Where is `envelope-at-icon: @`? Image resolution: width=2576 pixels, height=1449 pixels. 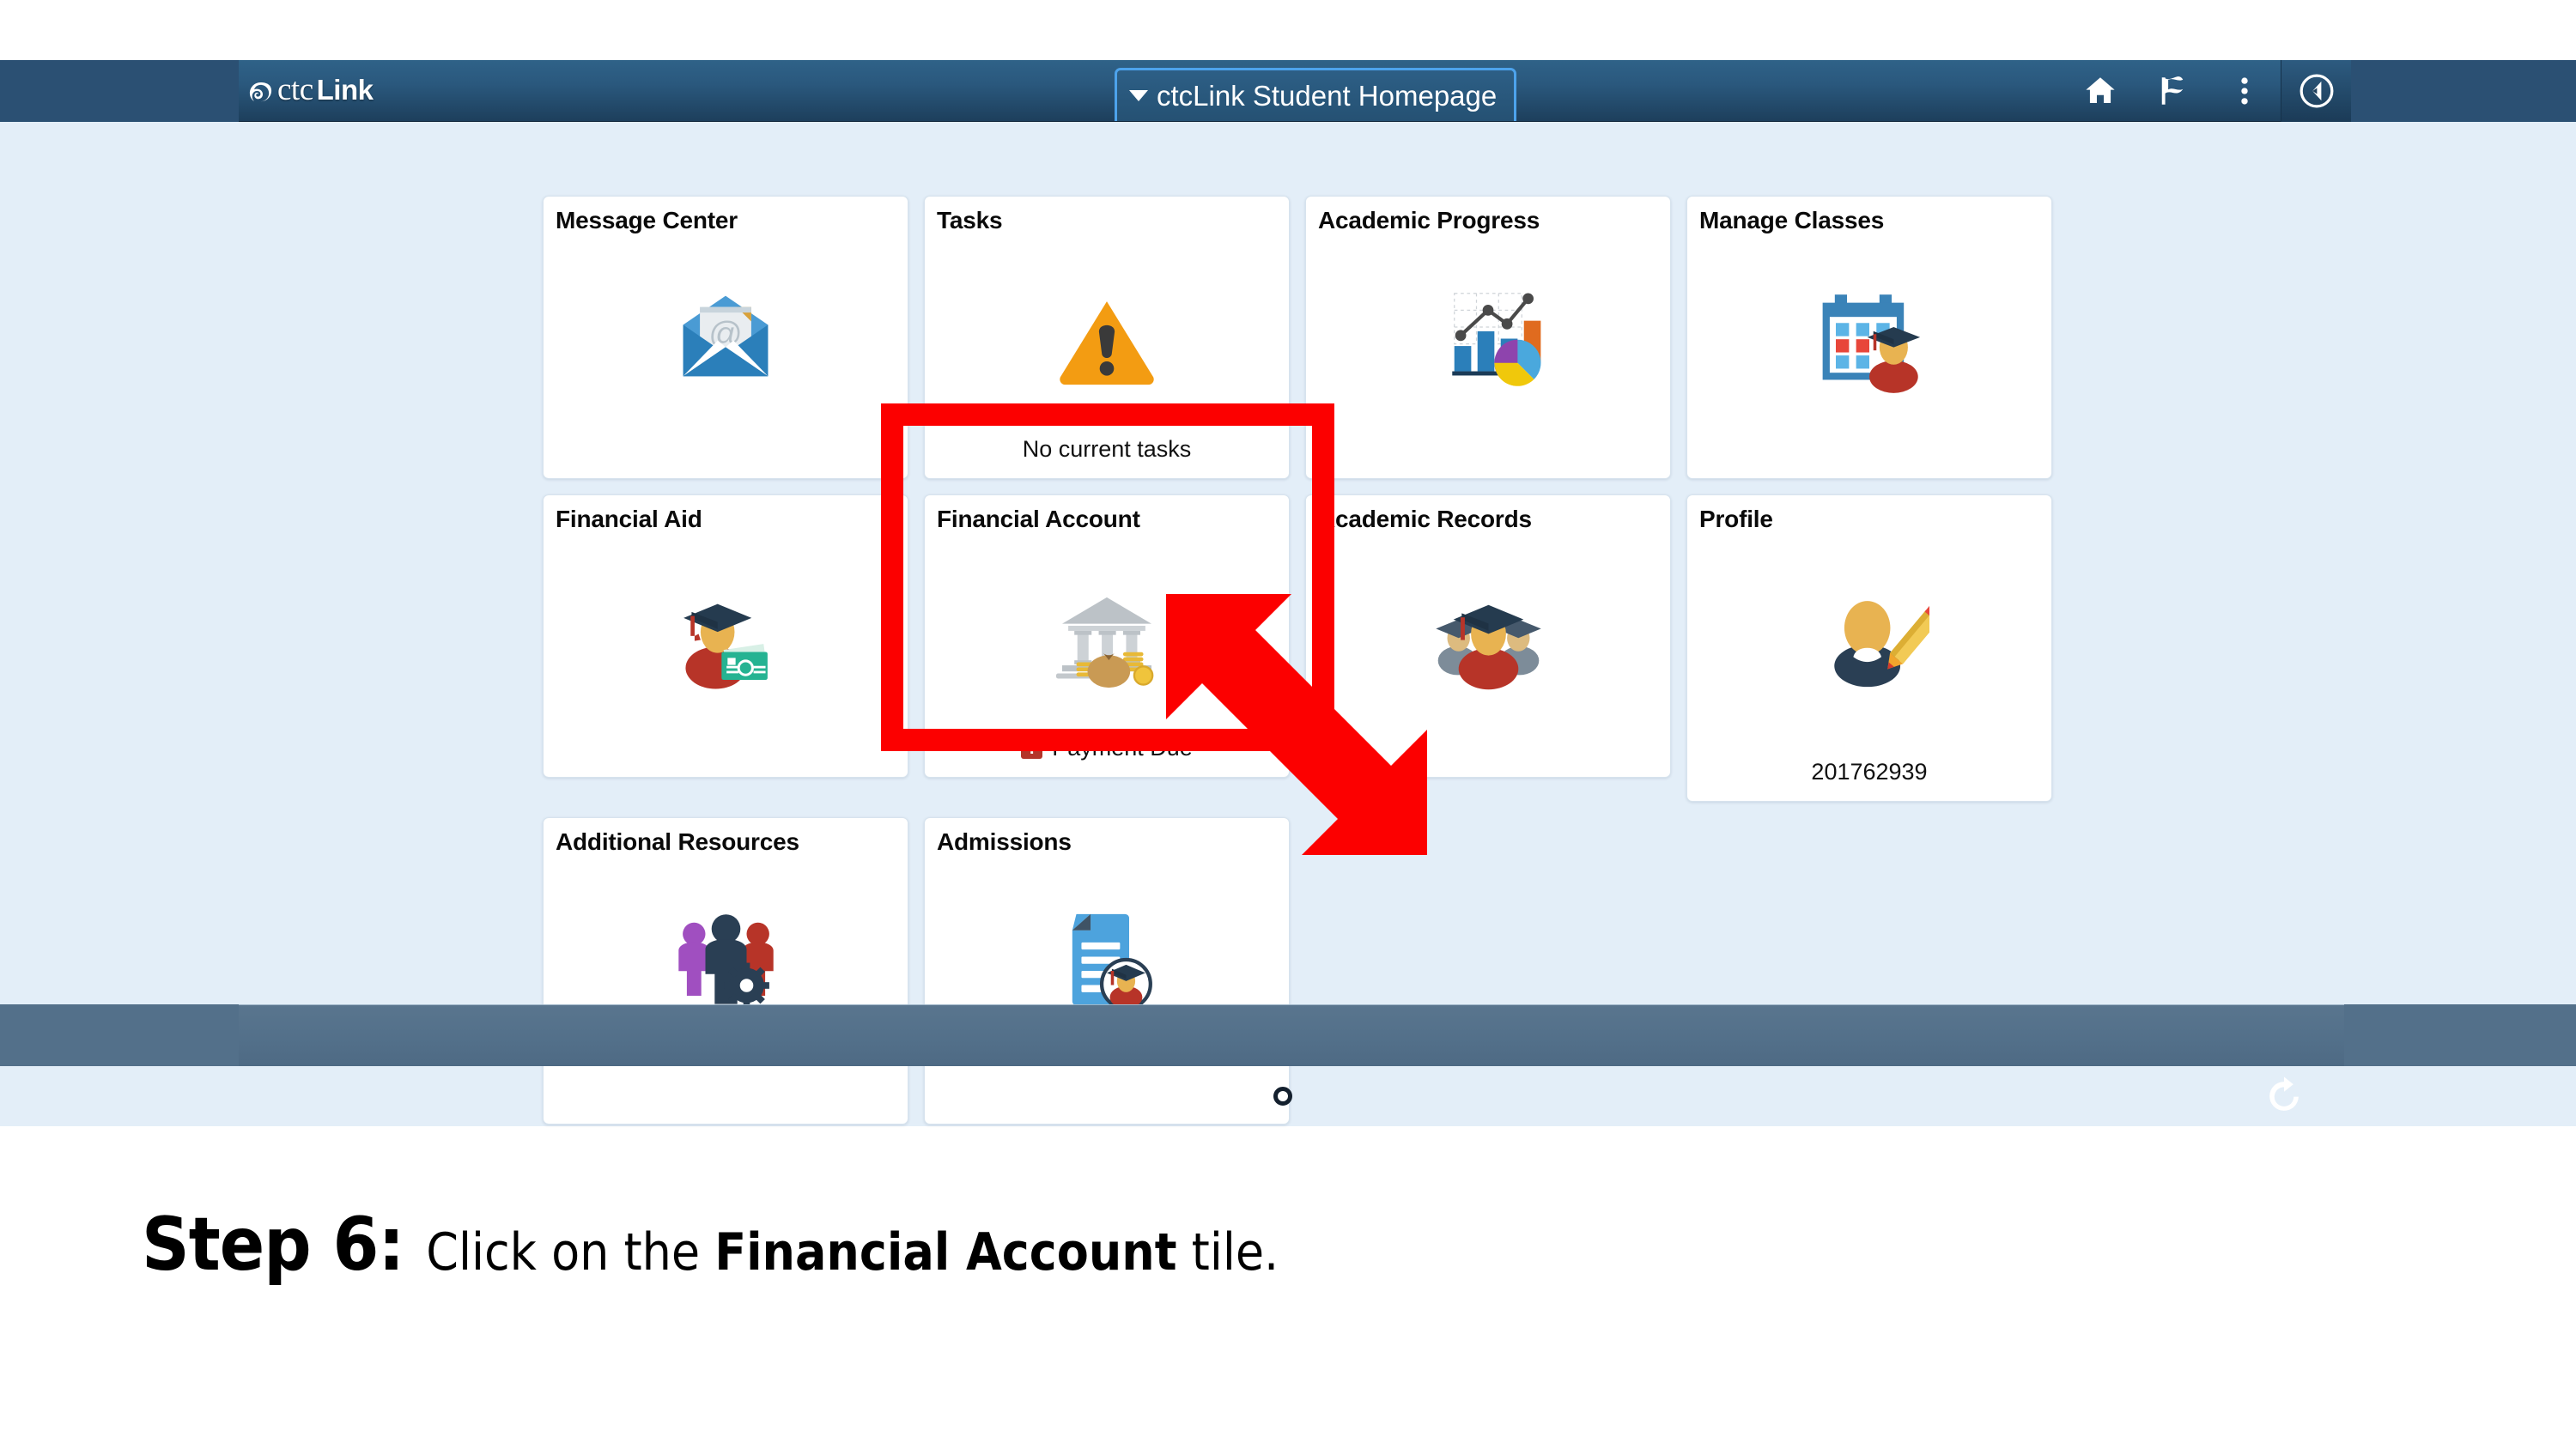 envelope-at-icon: @ is located at coordinates (726, 338).